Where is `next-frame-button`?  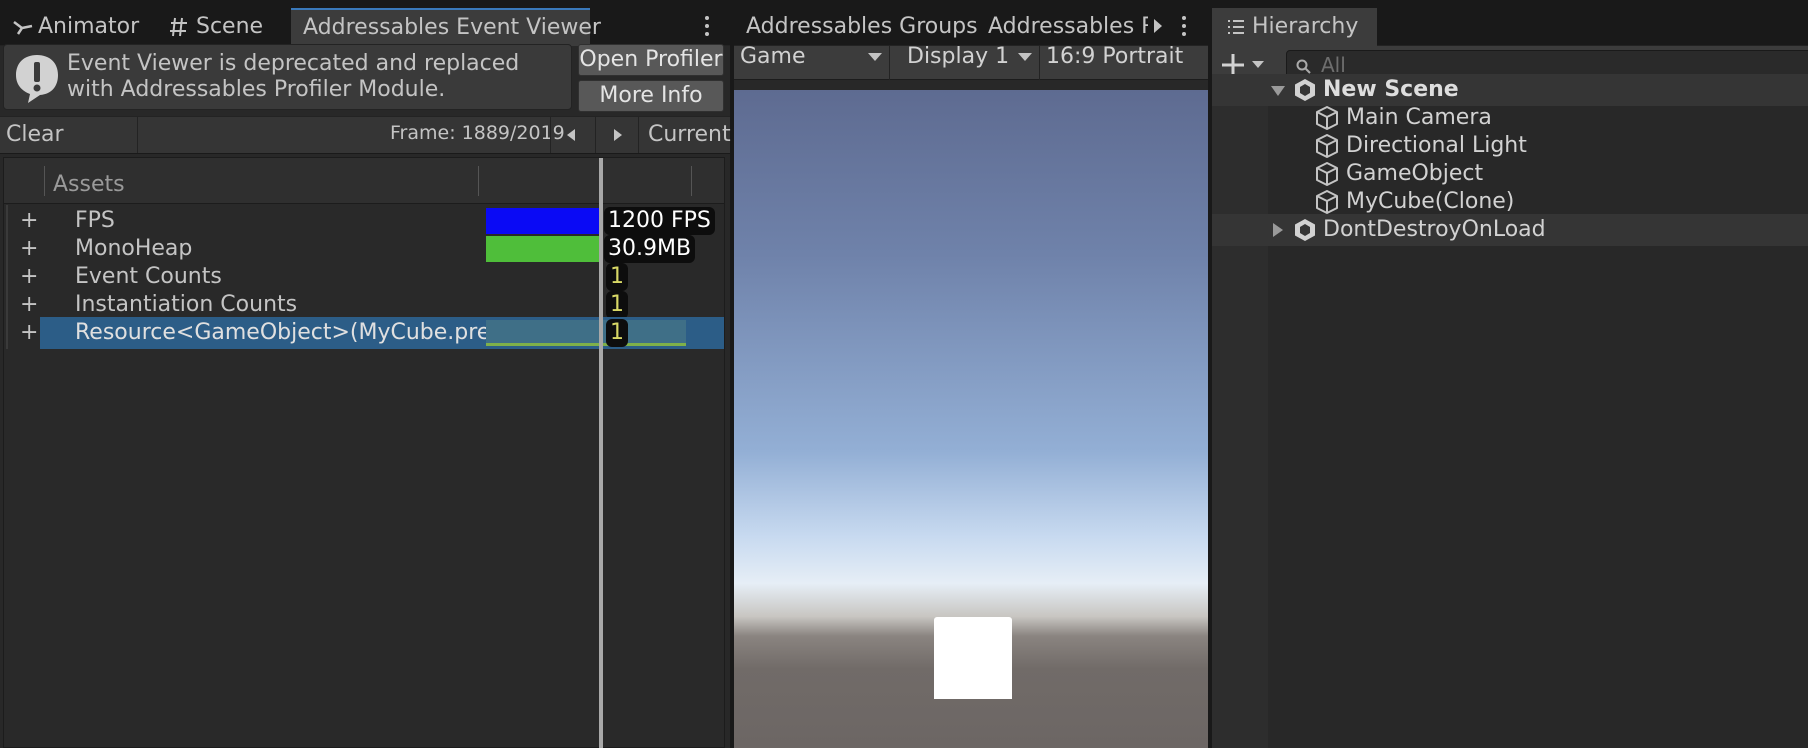 next-frame-button is located at coordinates (617, 135).